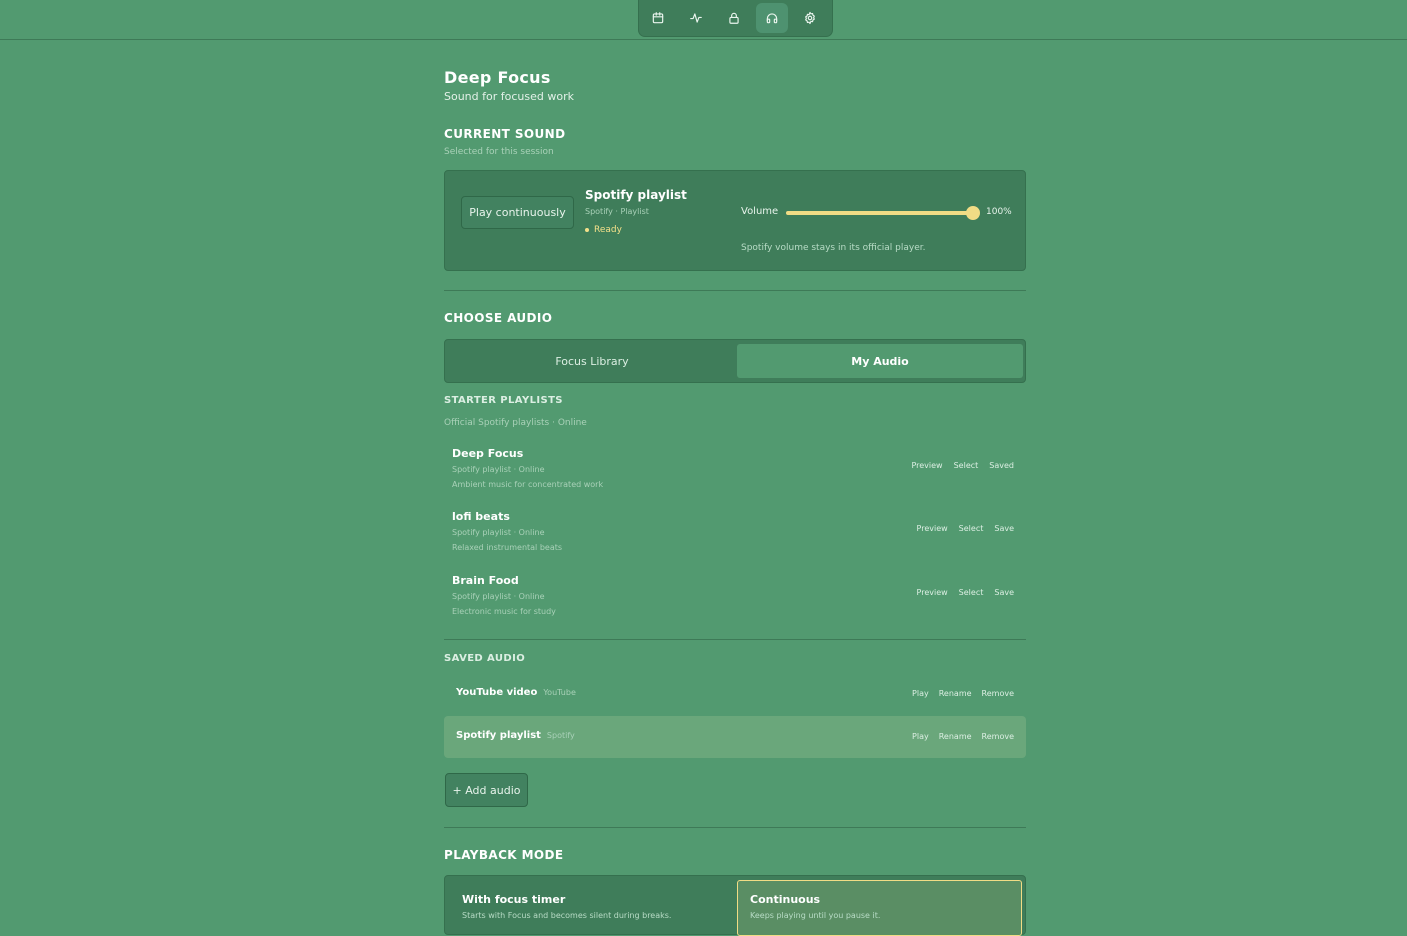  What do you see at coordinates (504, 855) in the screenshot?
I see `playback-mode-title: PLAYBACK MODE` at bounding box center [504, 855].